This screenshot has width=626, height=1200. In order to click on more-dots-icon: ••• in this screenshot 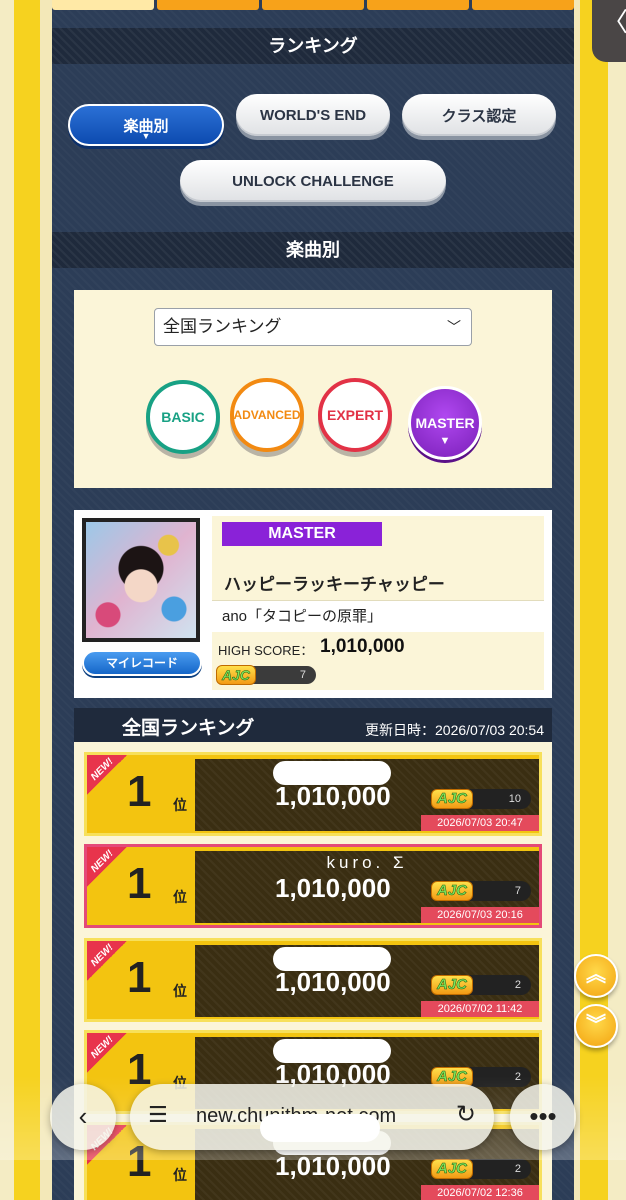, I will do `click(543, 1116)`.